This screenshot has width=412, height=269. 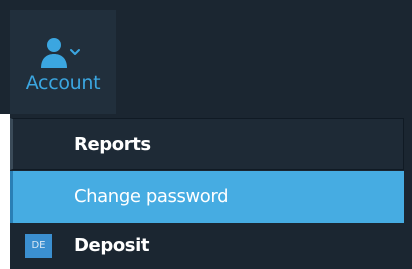 I want to click on account-label: Account, so click(x=63, y=83).